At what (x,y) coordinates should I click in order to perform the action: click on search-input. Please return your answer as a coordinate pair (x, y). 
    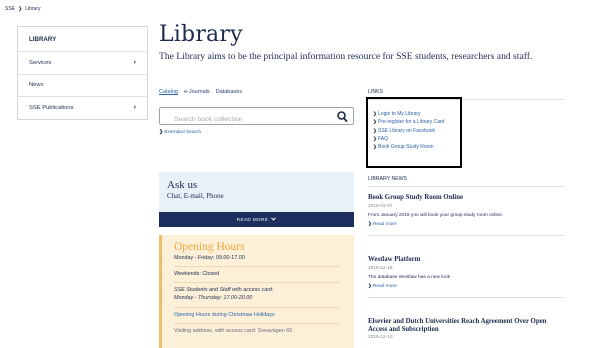
    Looking at the image, I should click on (245, 119).